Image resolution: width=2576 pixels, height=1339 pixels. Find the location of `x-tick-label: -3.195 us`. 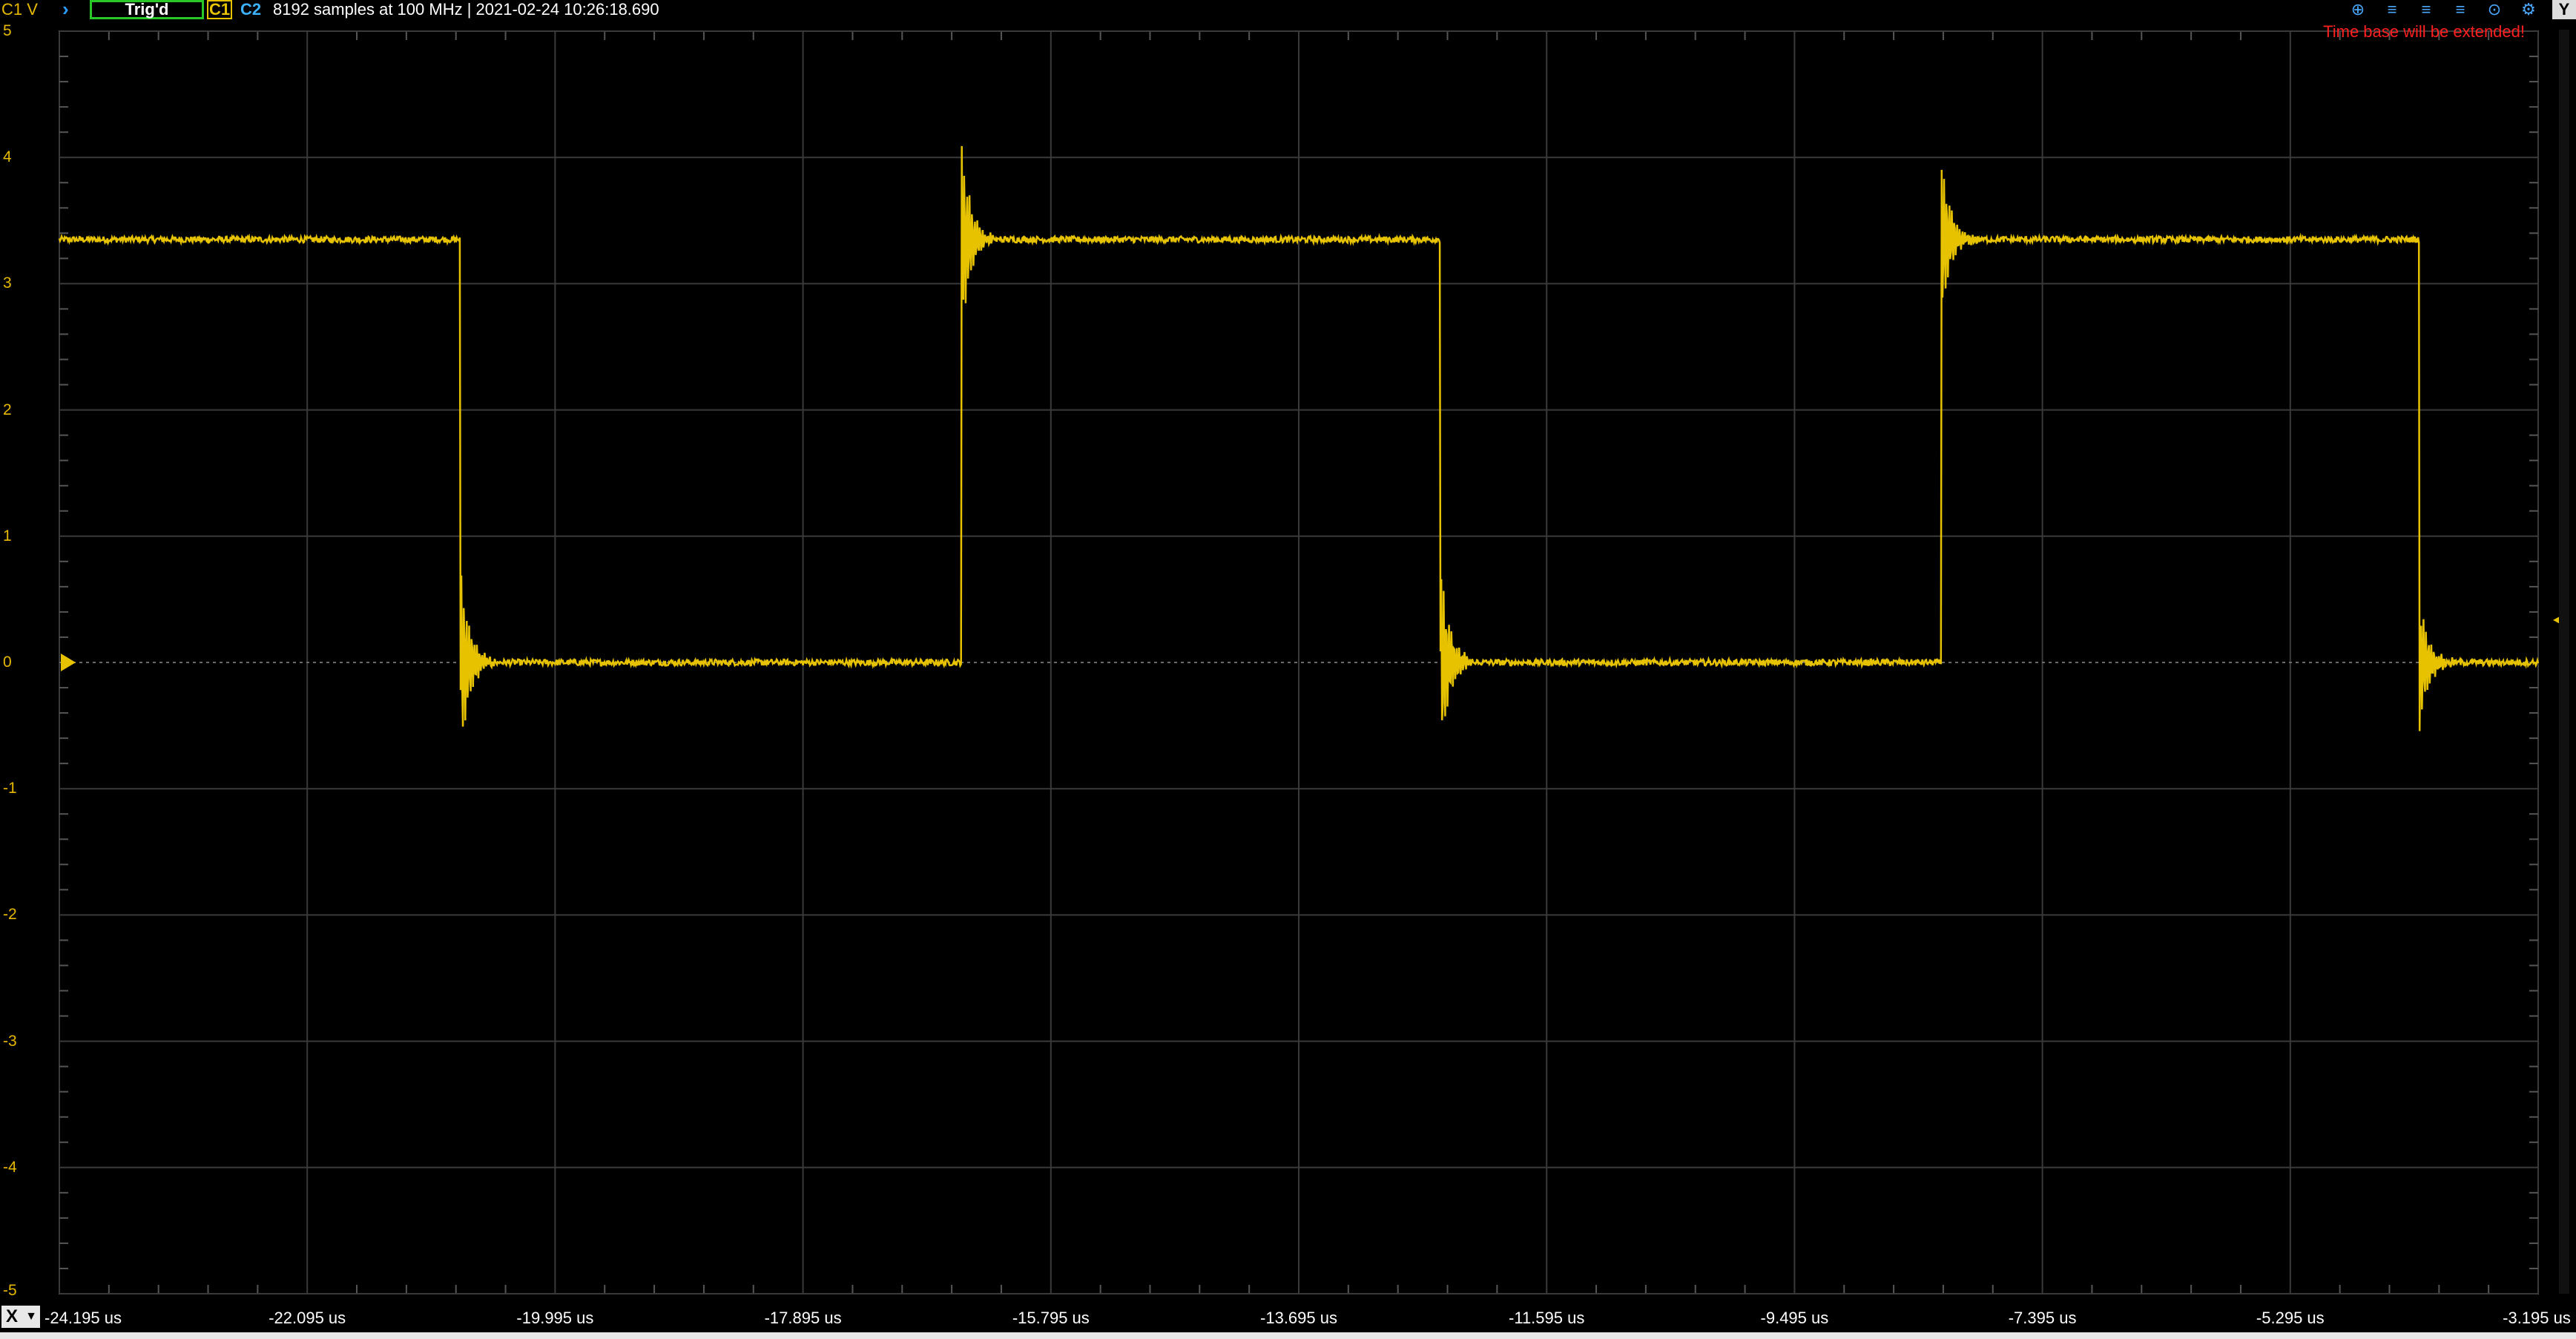

x-tick-label: -3.195 us is located at coordinates (2537, 1318).